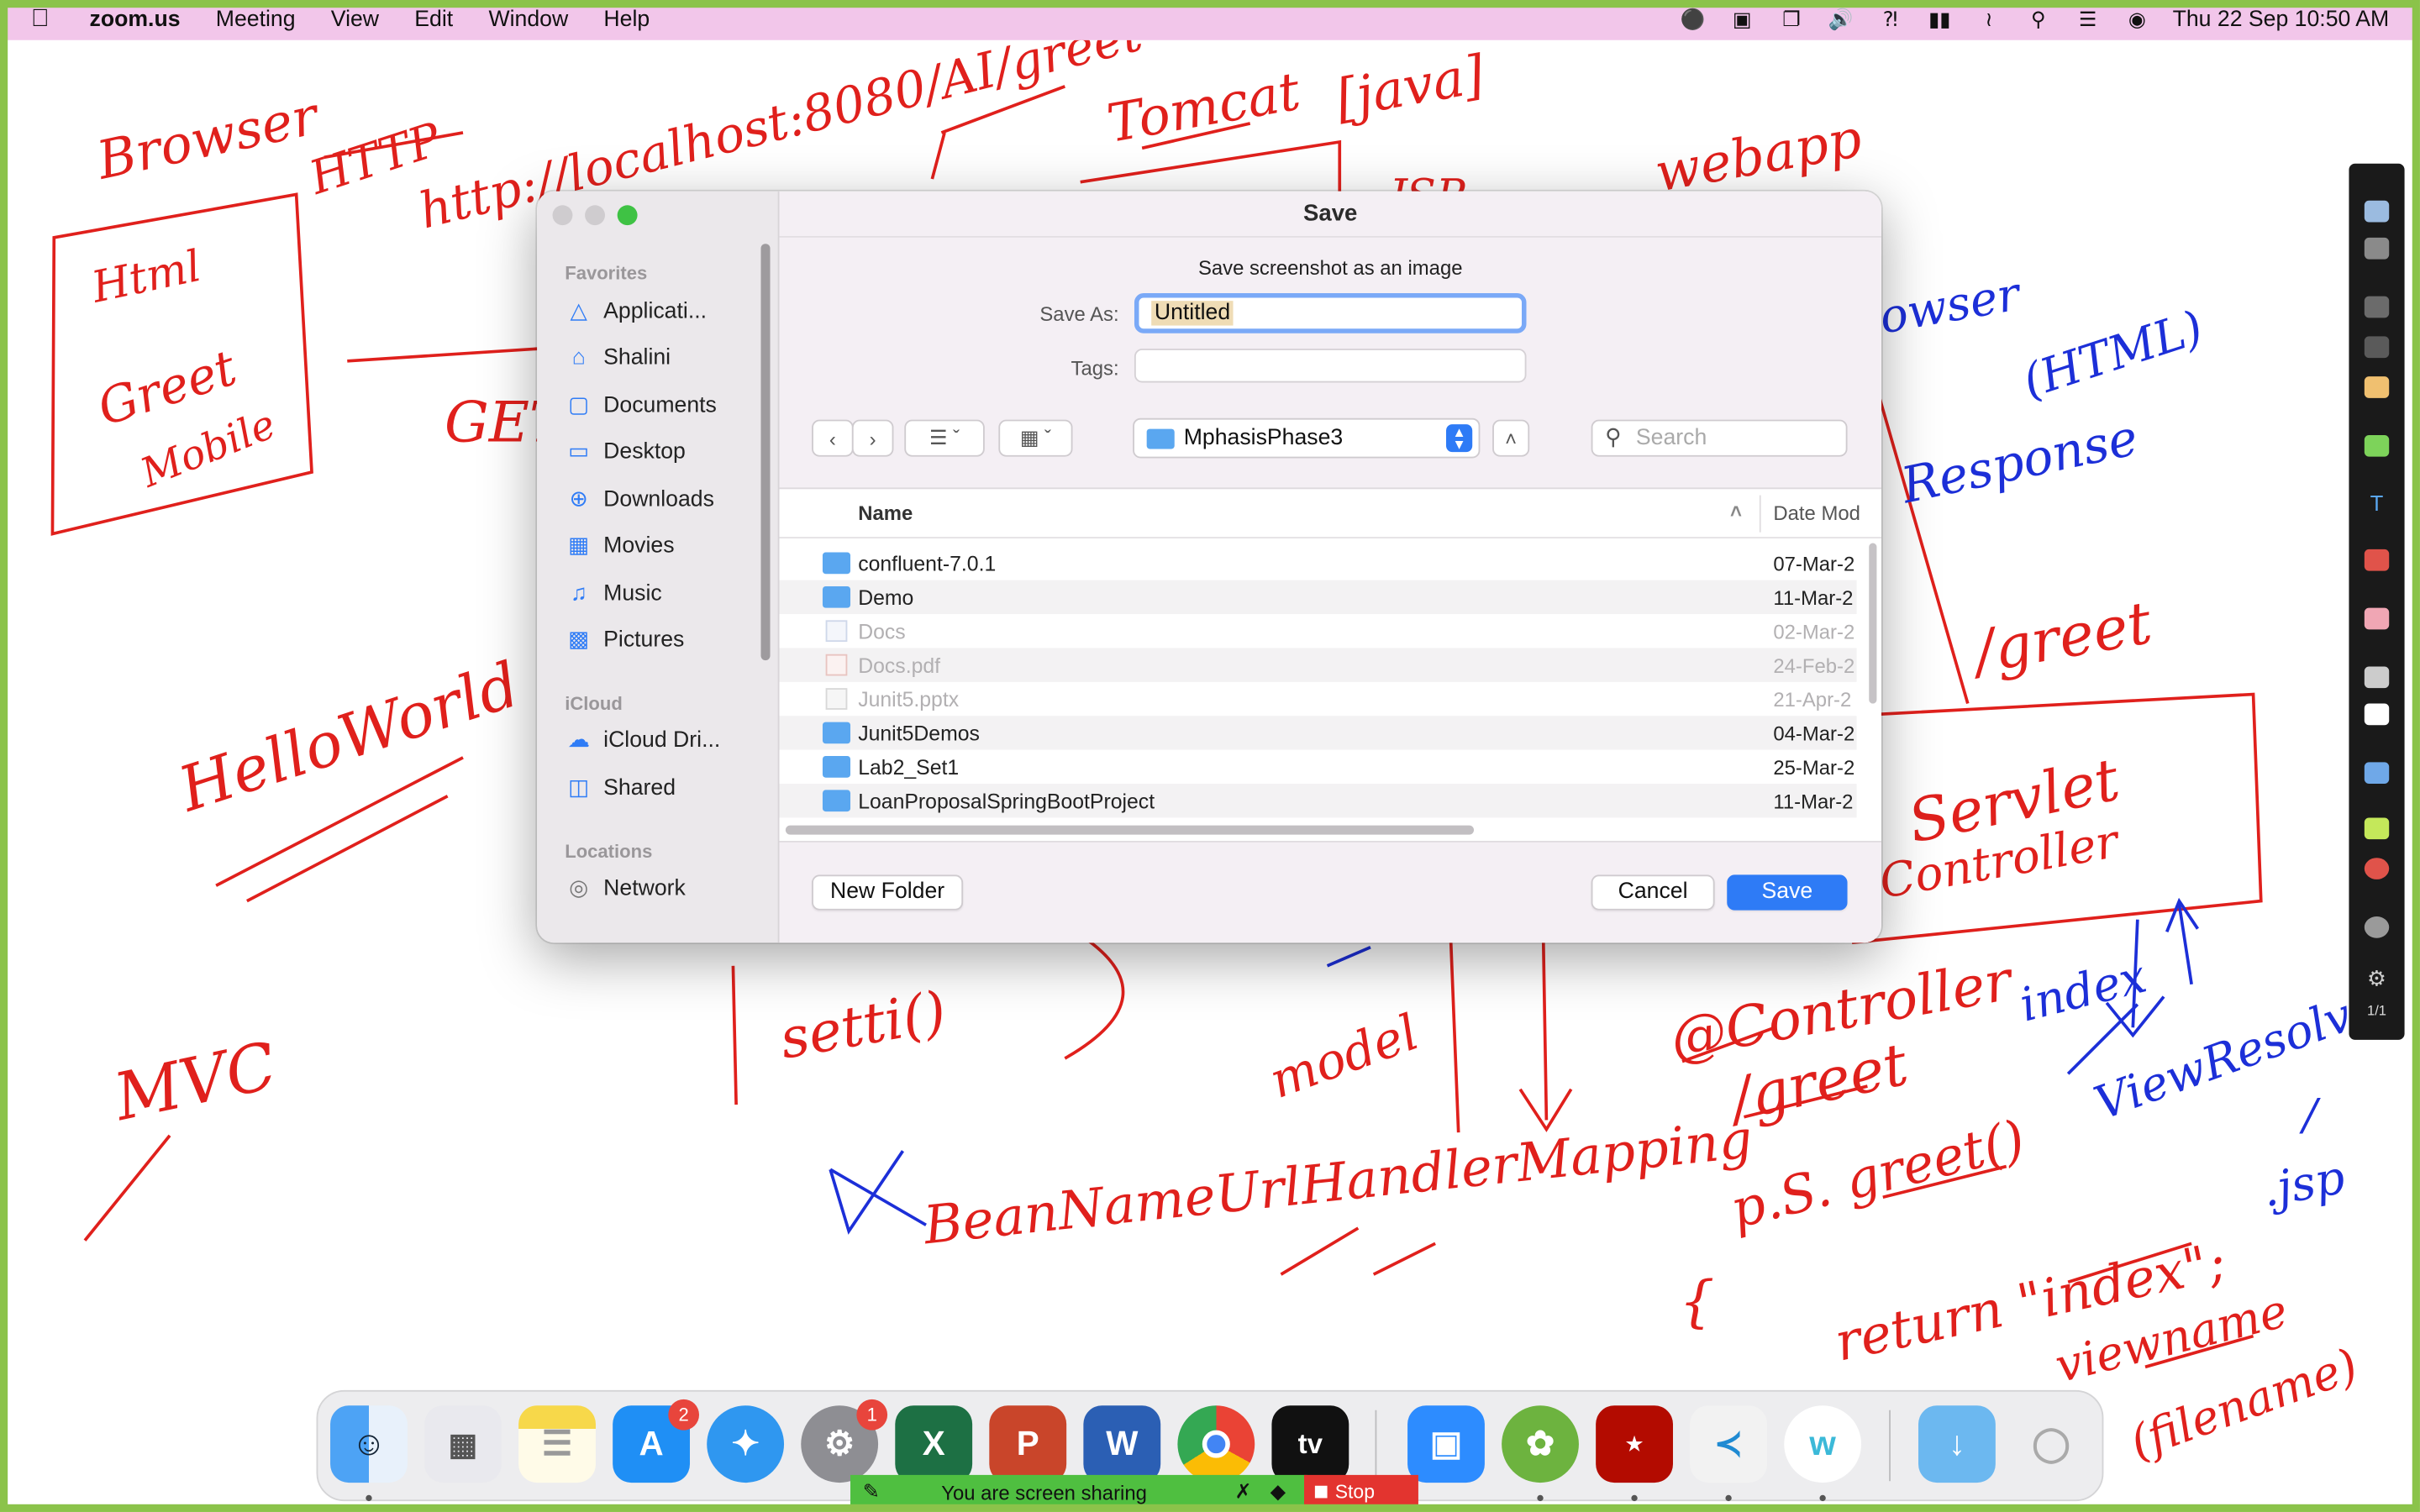 This screenshot has width=2420, height=1512. Describe the element at coordinates (1873, 623) in the screenshot. I see `file-list-vertical-scrollbar` at that location.